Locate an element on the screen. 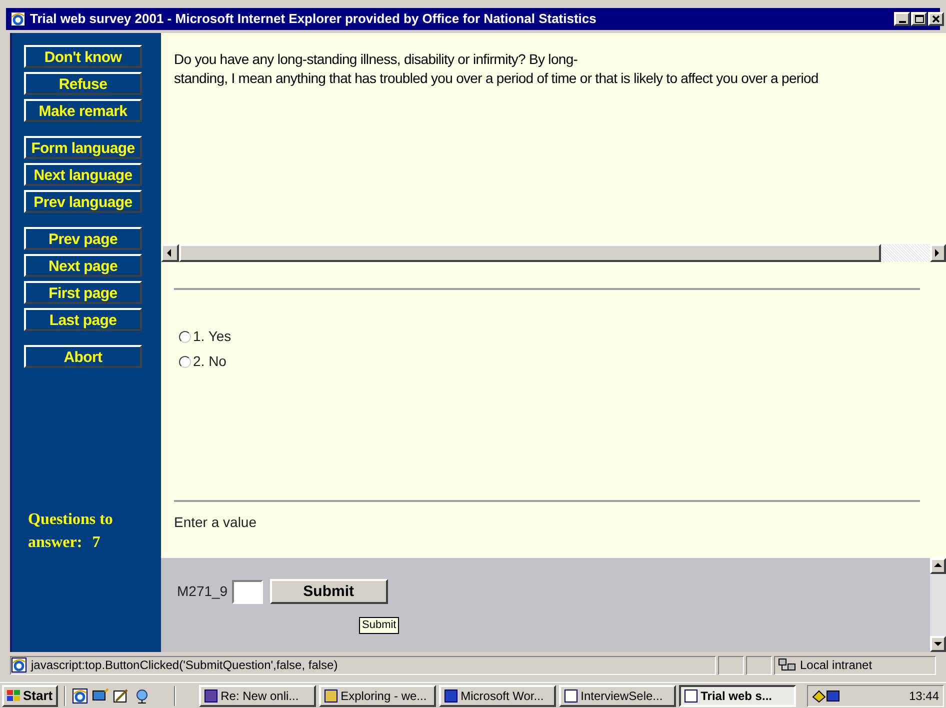  scroll-up-button is located at coordinates (938, 566).